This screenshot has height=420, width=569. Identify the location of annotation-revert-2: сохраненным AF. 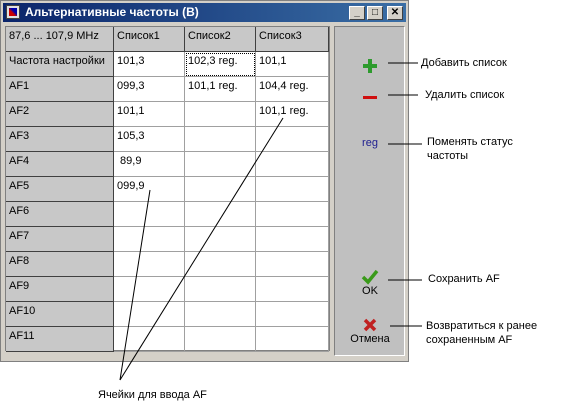
(469, 340).